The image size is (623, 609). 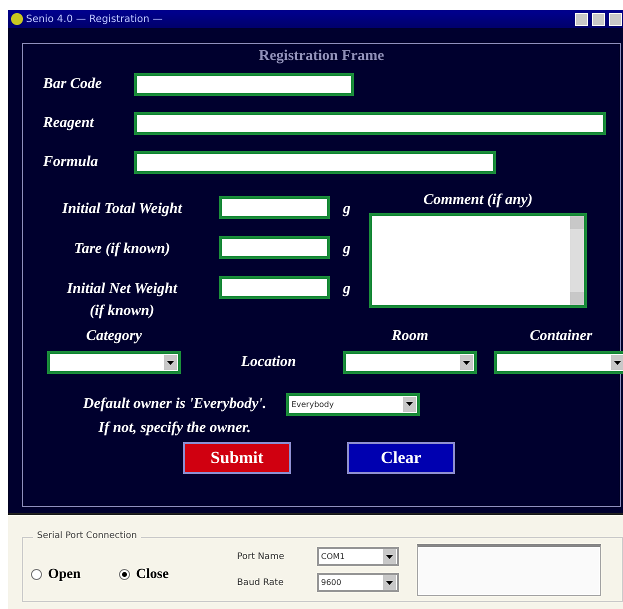 What do you see at coordinates (581, 19) in the screenshot?
I see `minimize-button` at bounding box center [581, 19].